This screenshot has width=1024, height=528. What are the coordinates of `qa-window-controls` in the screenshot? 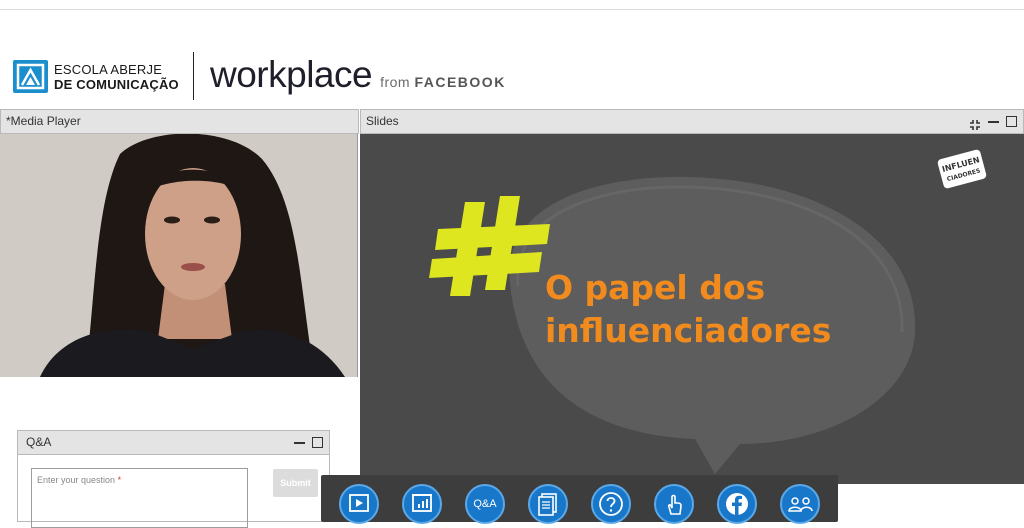 It's located at (308, 442).